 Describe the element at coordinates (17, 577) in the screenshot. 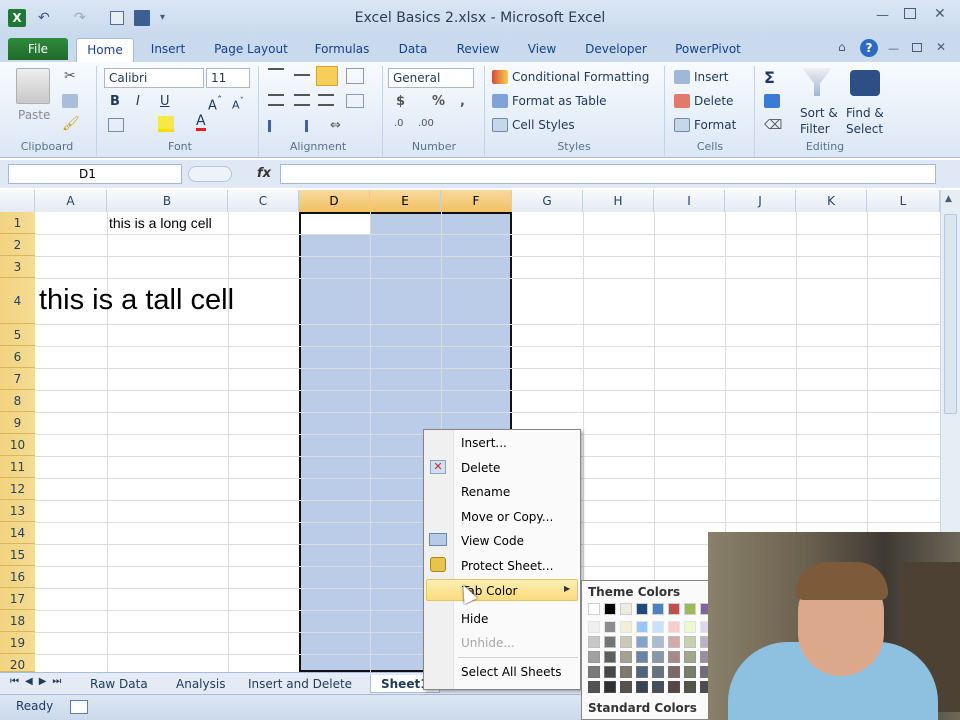

I see `row-header: 16` at that location.